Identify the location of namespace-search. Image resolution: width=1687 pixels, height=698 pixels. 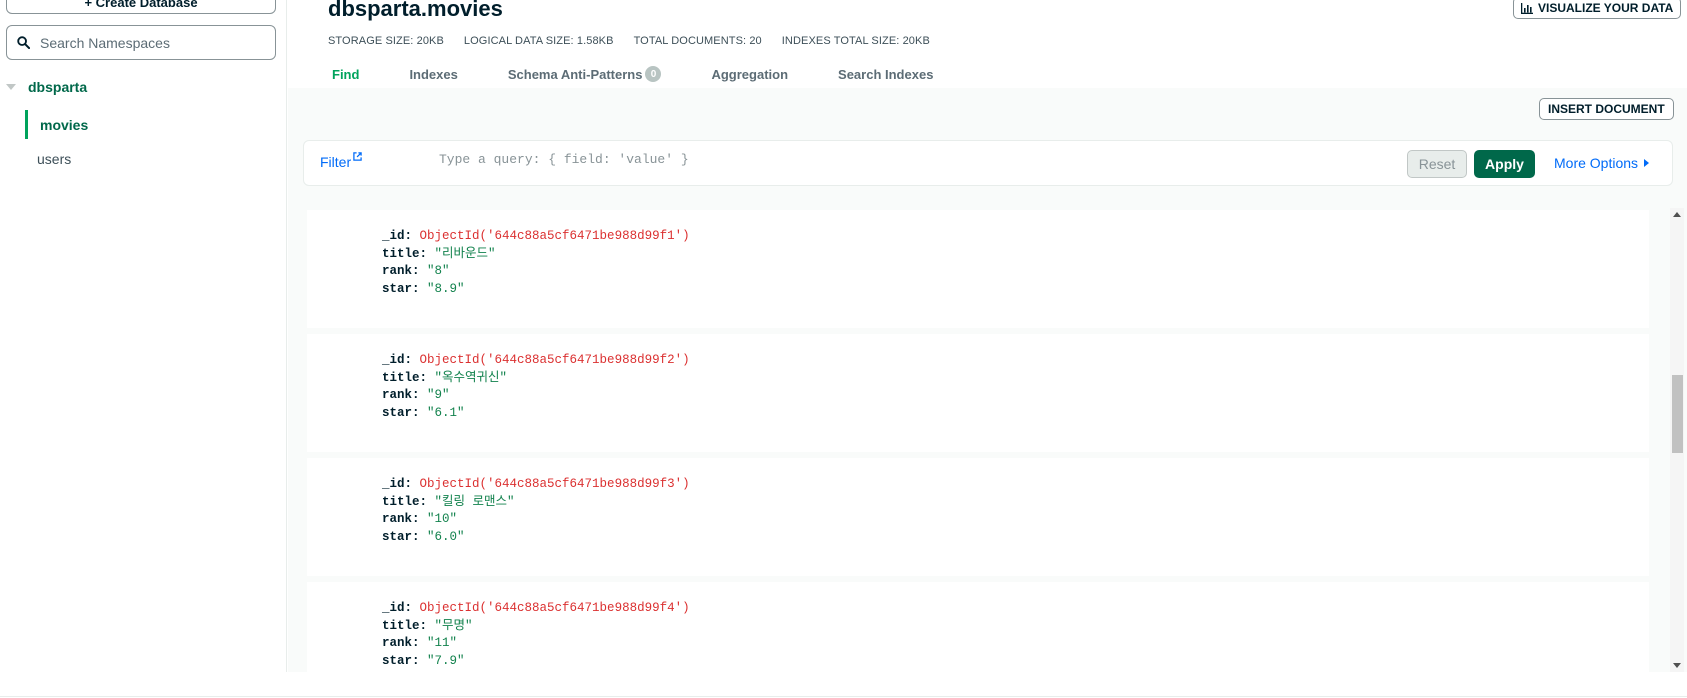
(141, 42).